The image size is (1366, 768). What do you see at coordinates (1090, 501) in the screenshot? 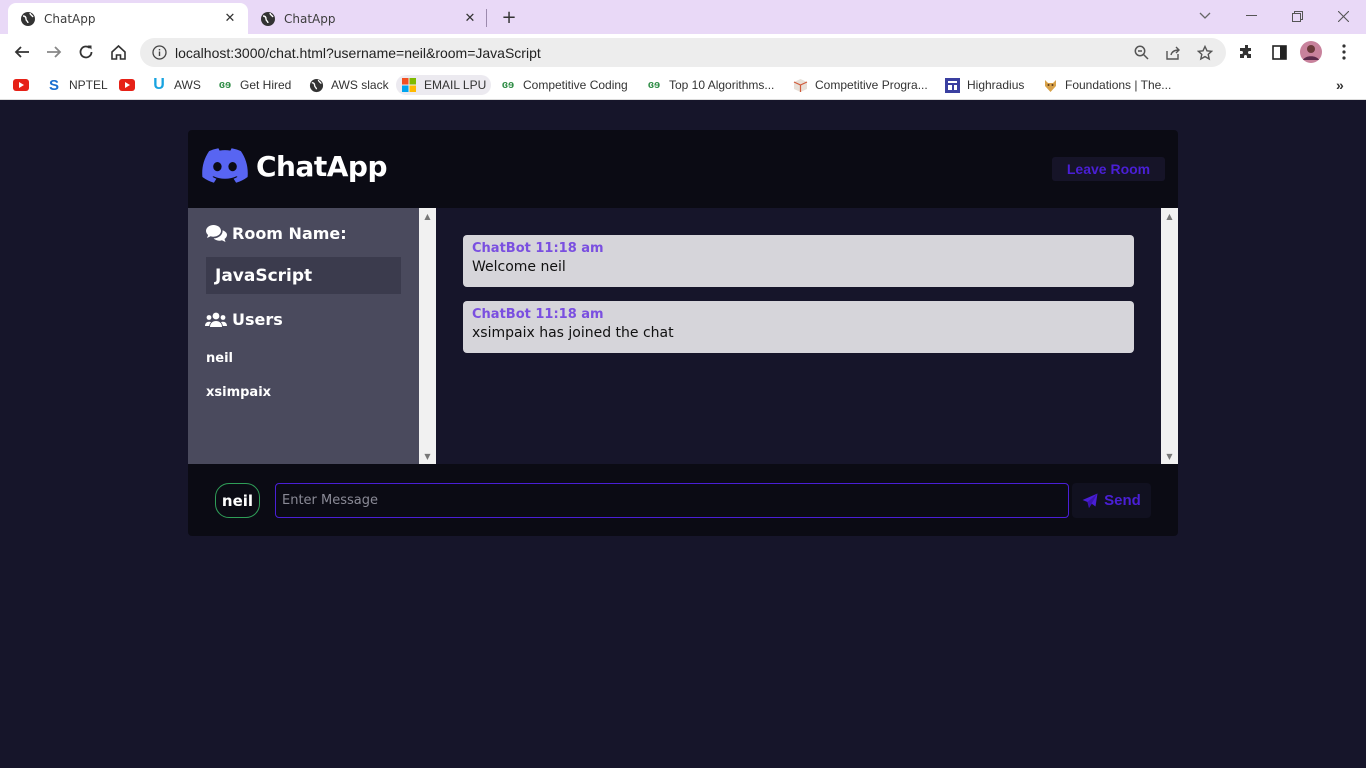
I see `paper-plane-icon` at bounding box center [1090, 501].